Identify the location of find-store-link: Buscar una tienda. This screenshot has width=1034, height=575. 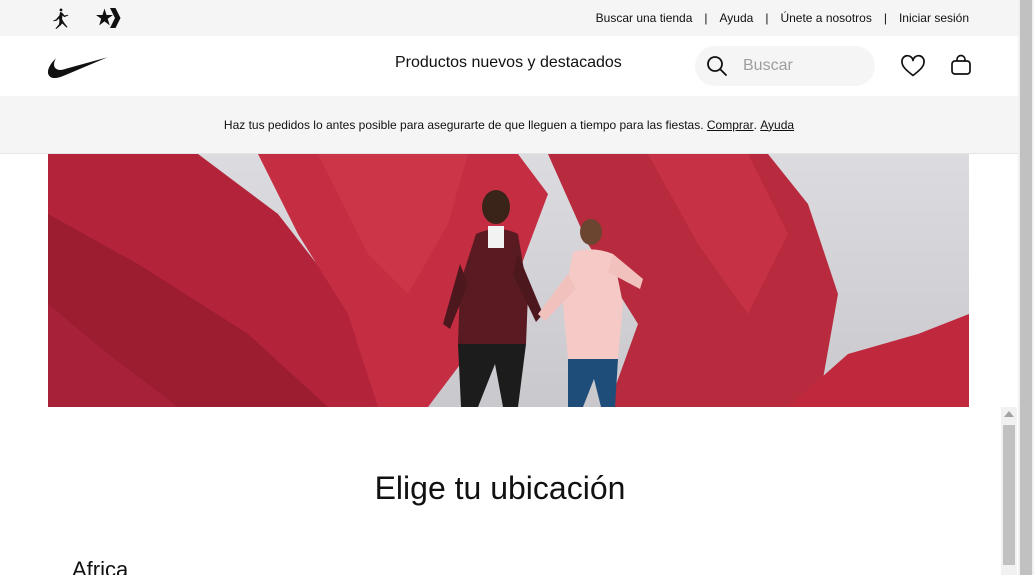
(644, 18).